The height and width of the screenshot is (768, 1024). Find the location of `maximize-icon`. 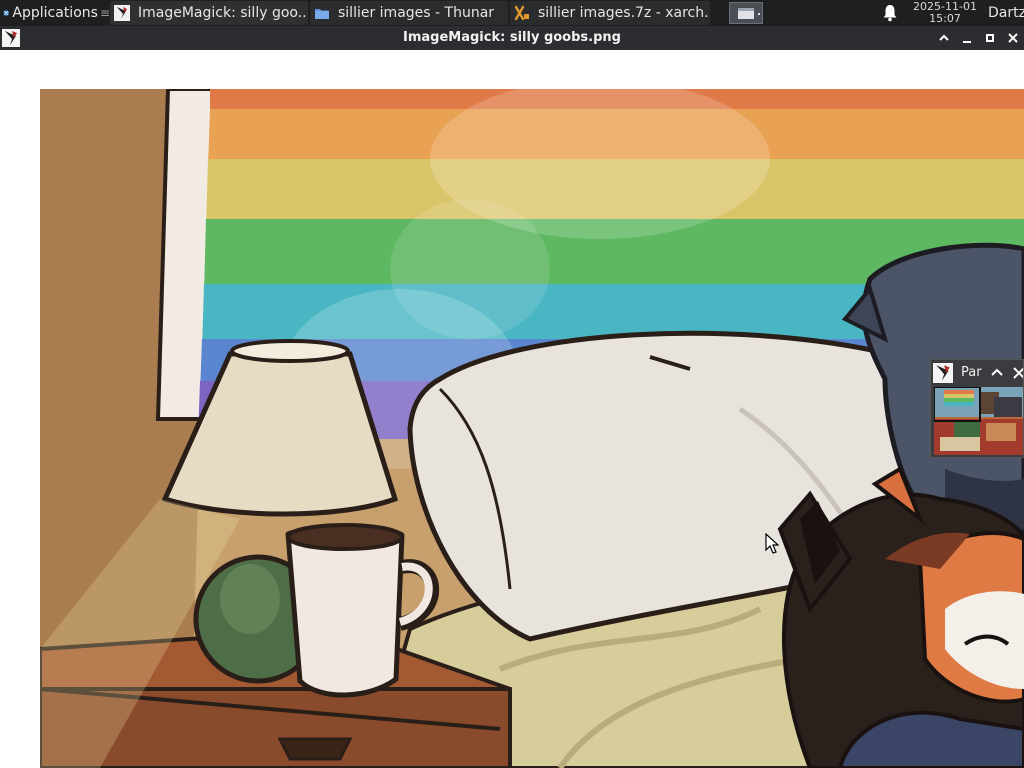

maximize-icon is located at coordinates (990, 38).